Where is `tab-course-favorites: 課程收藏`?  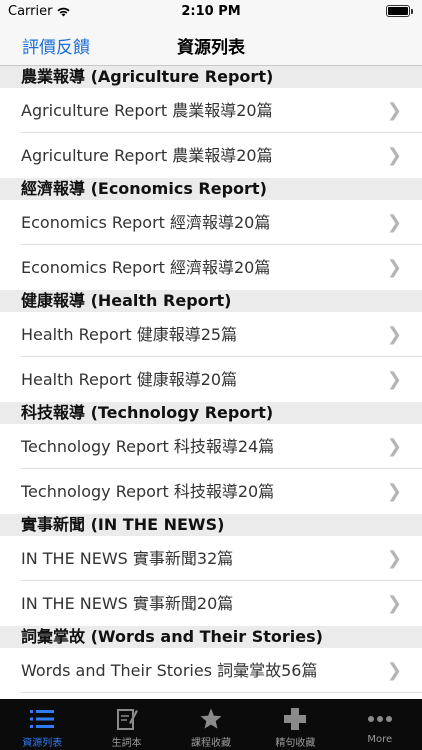
tab-course-favorites: 課程收藏 is located at coordinates (211, 724).